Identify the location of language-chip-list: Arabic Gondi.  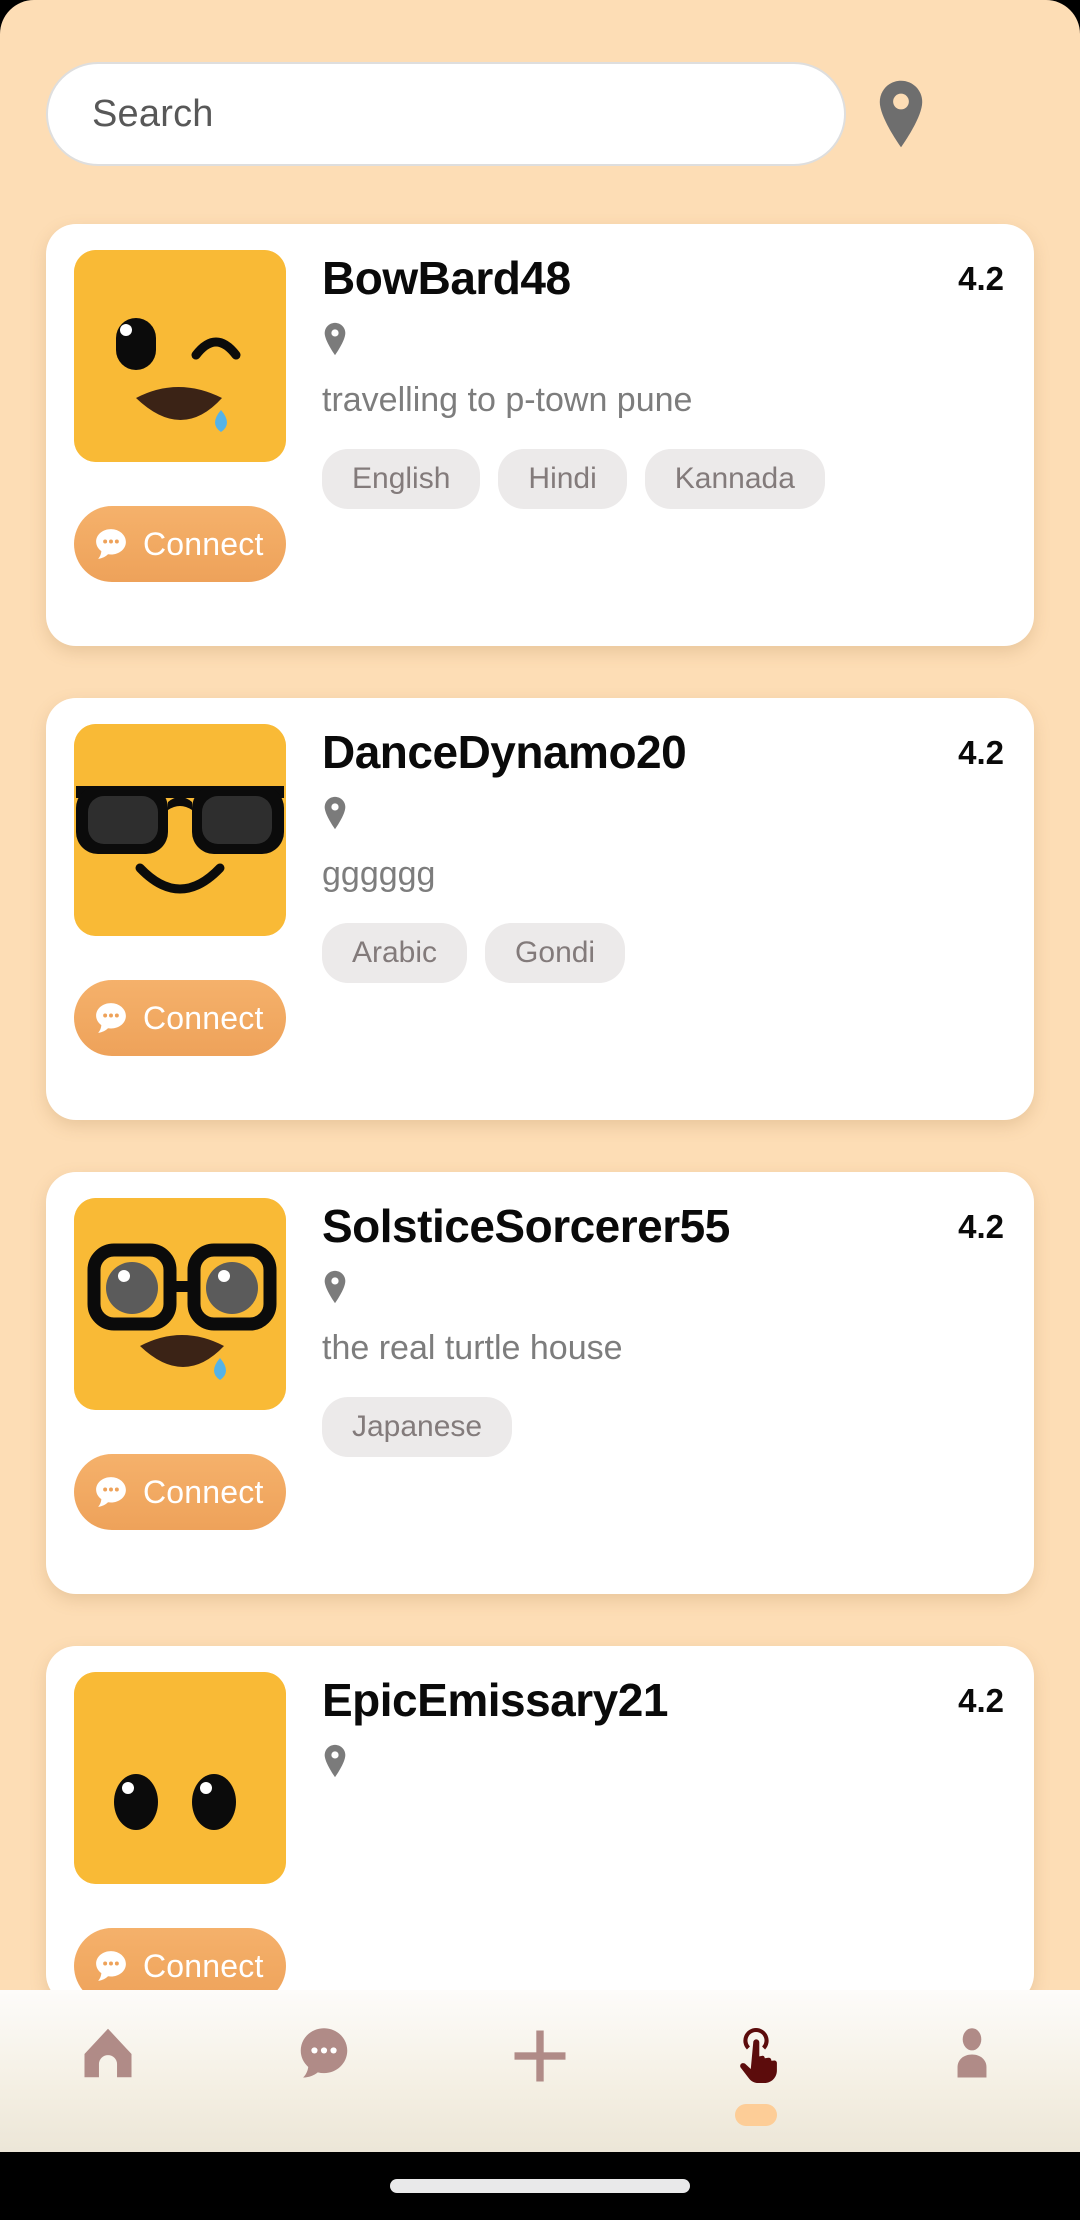
(663, 953).